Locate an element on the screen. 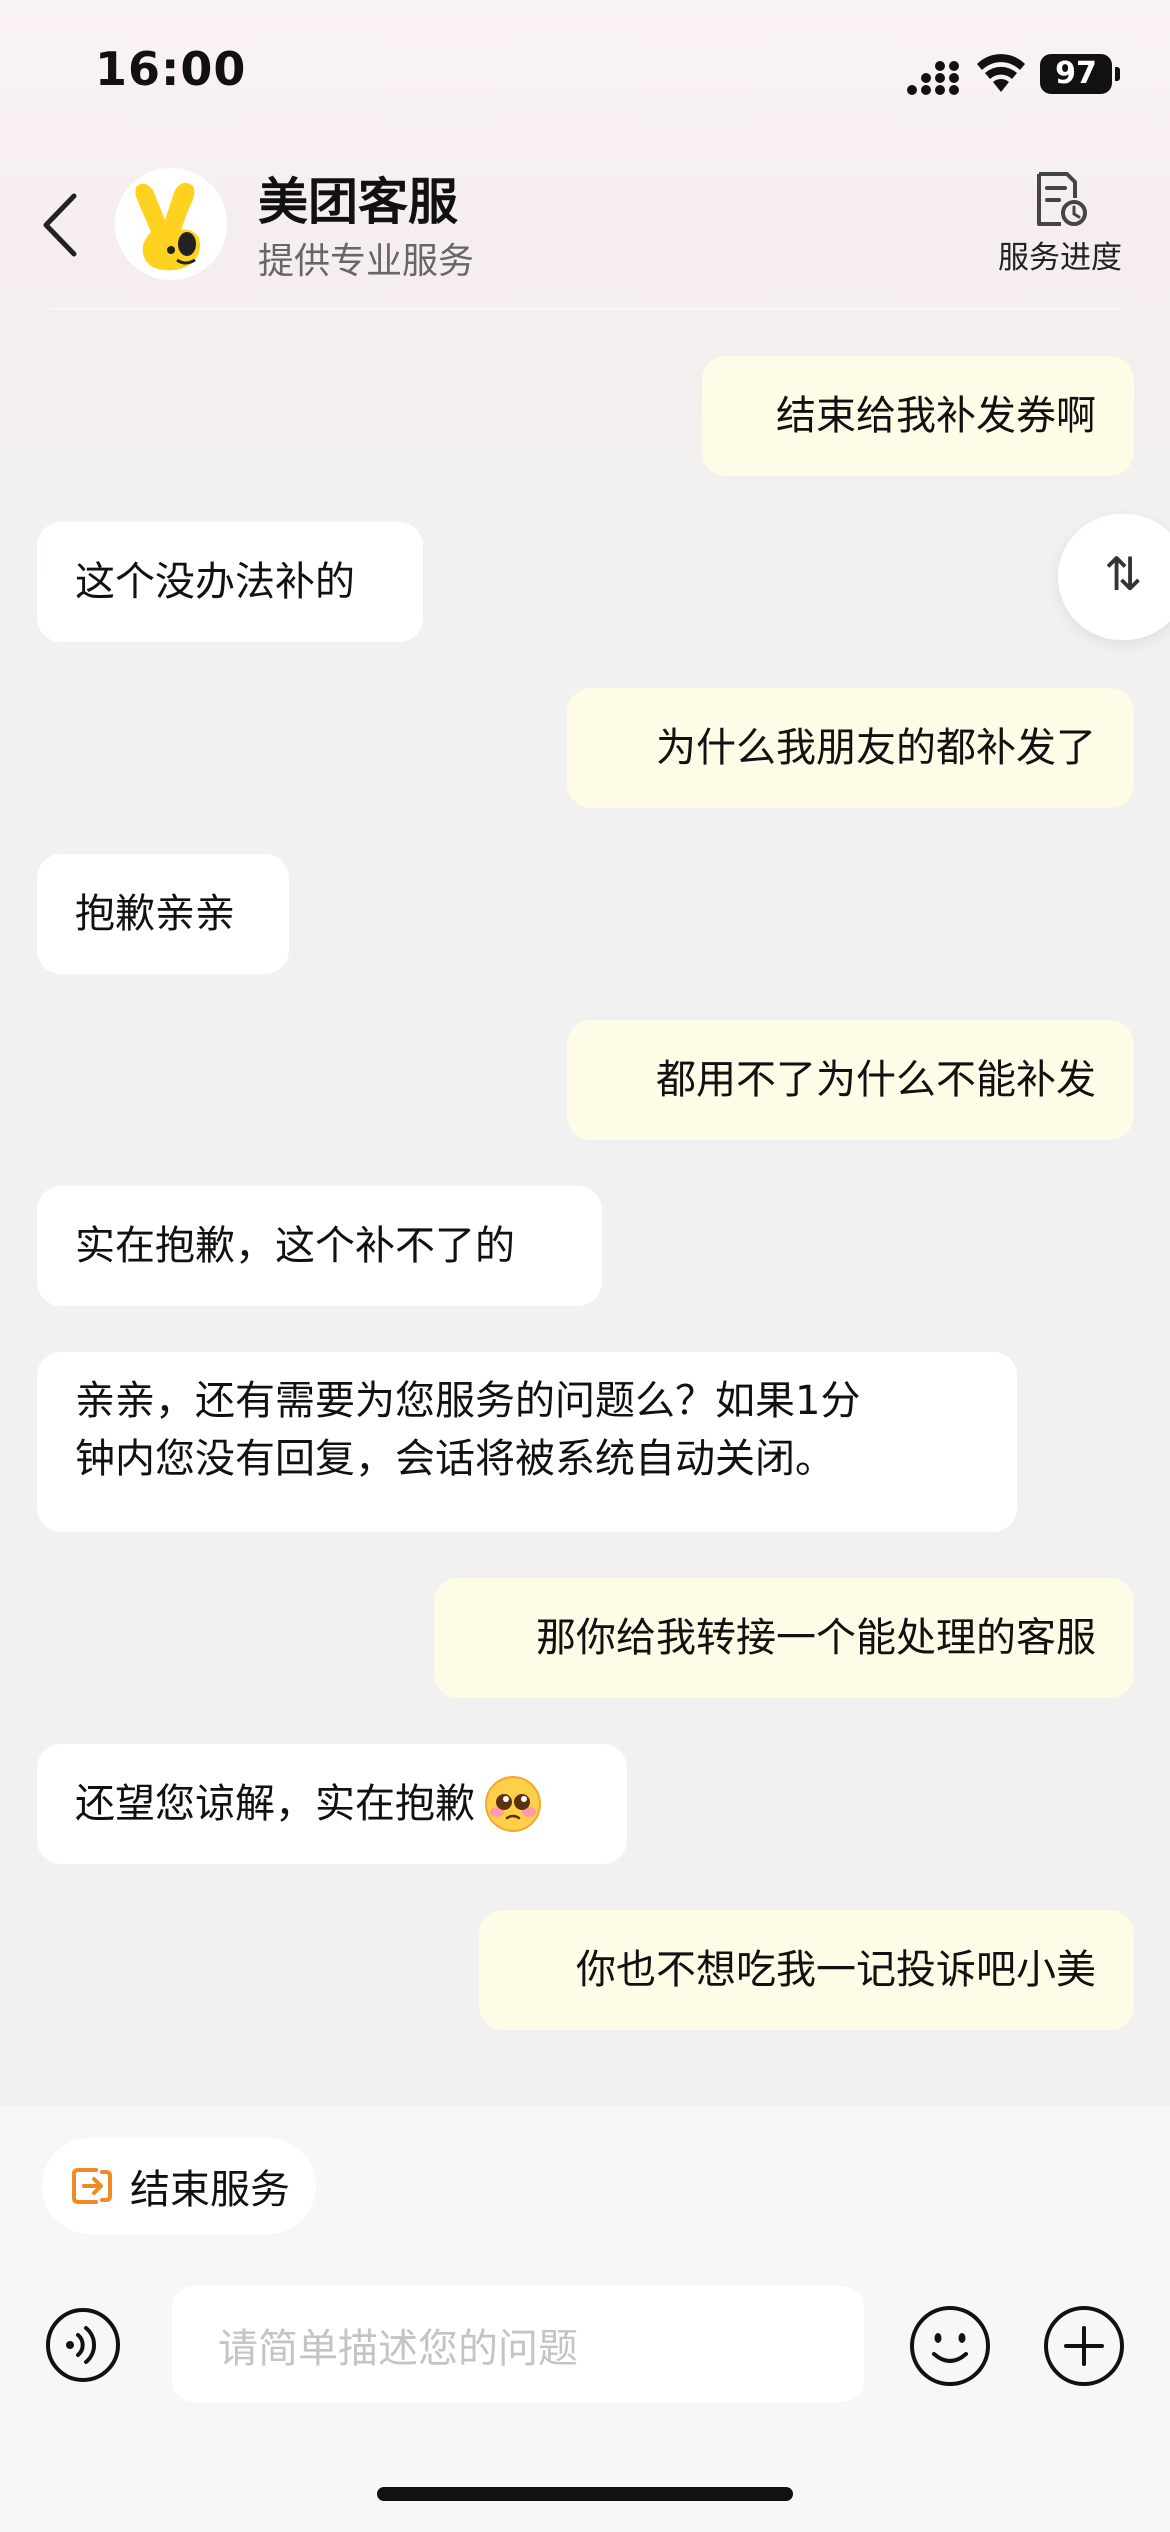 The height and width of the screenshot is (2532, 1170). service-progress-label: 服务进度 is located at coordinates (1060, 258).